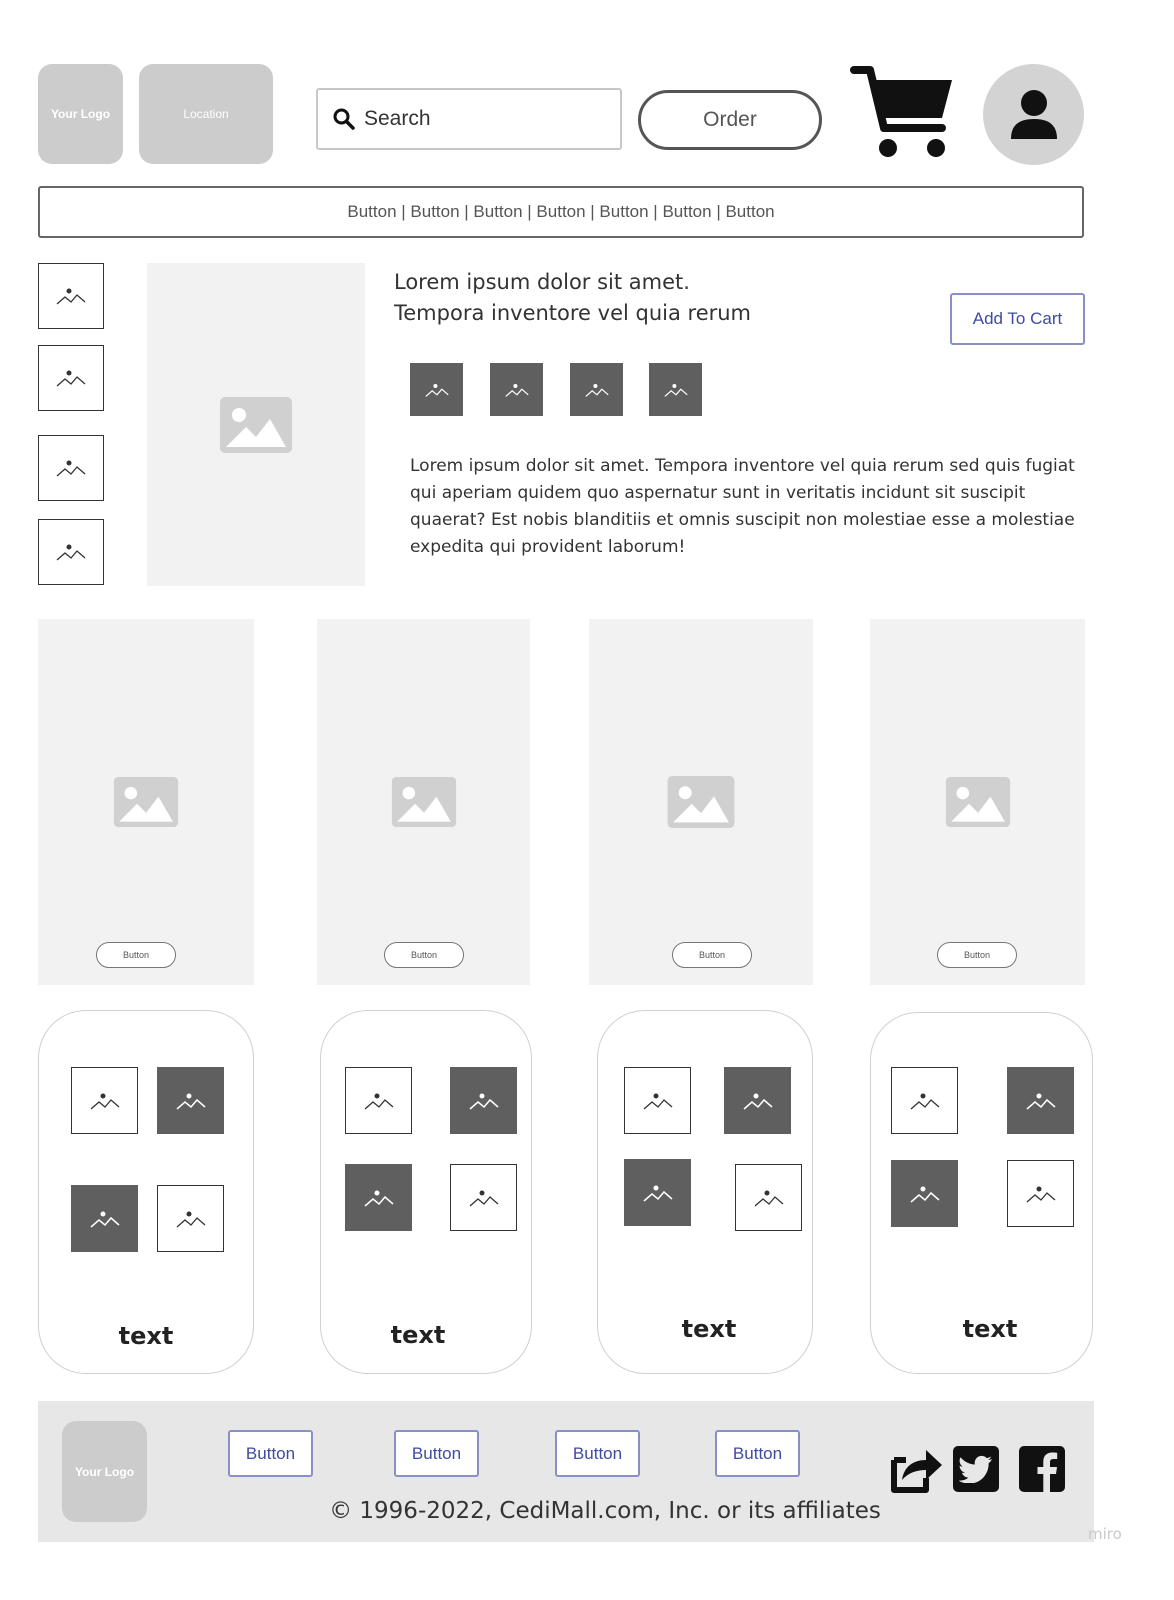 The image size is (1174, 1600). I want to click on cart-icon, so click(903, 113).